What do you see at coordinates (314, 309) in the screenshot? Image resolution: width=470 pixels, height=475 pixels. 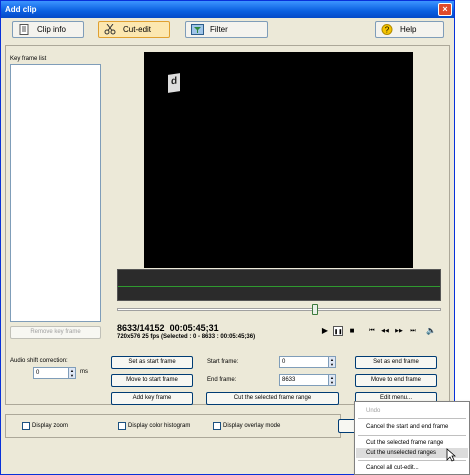 I see `timeline-slider-thumb` at bounding box center [314, 309].